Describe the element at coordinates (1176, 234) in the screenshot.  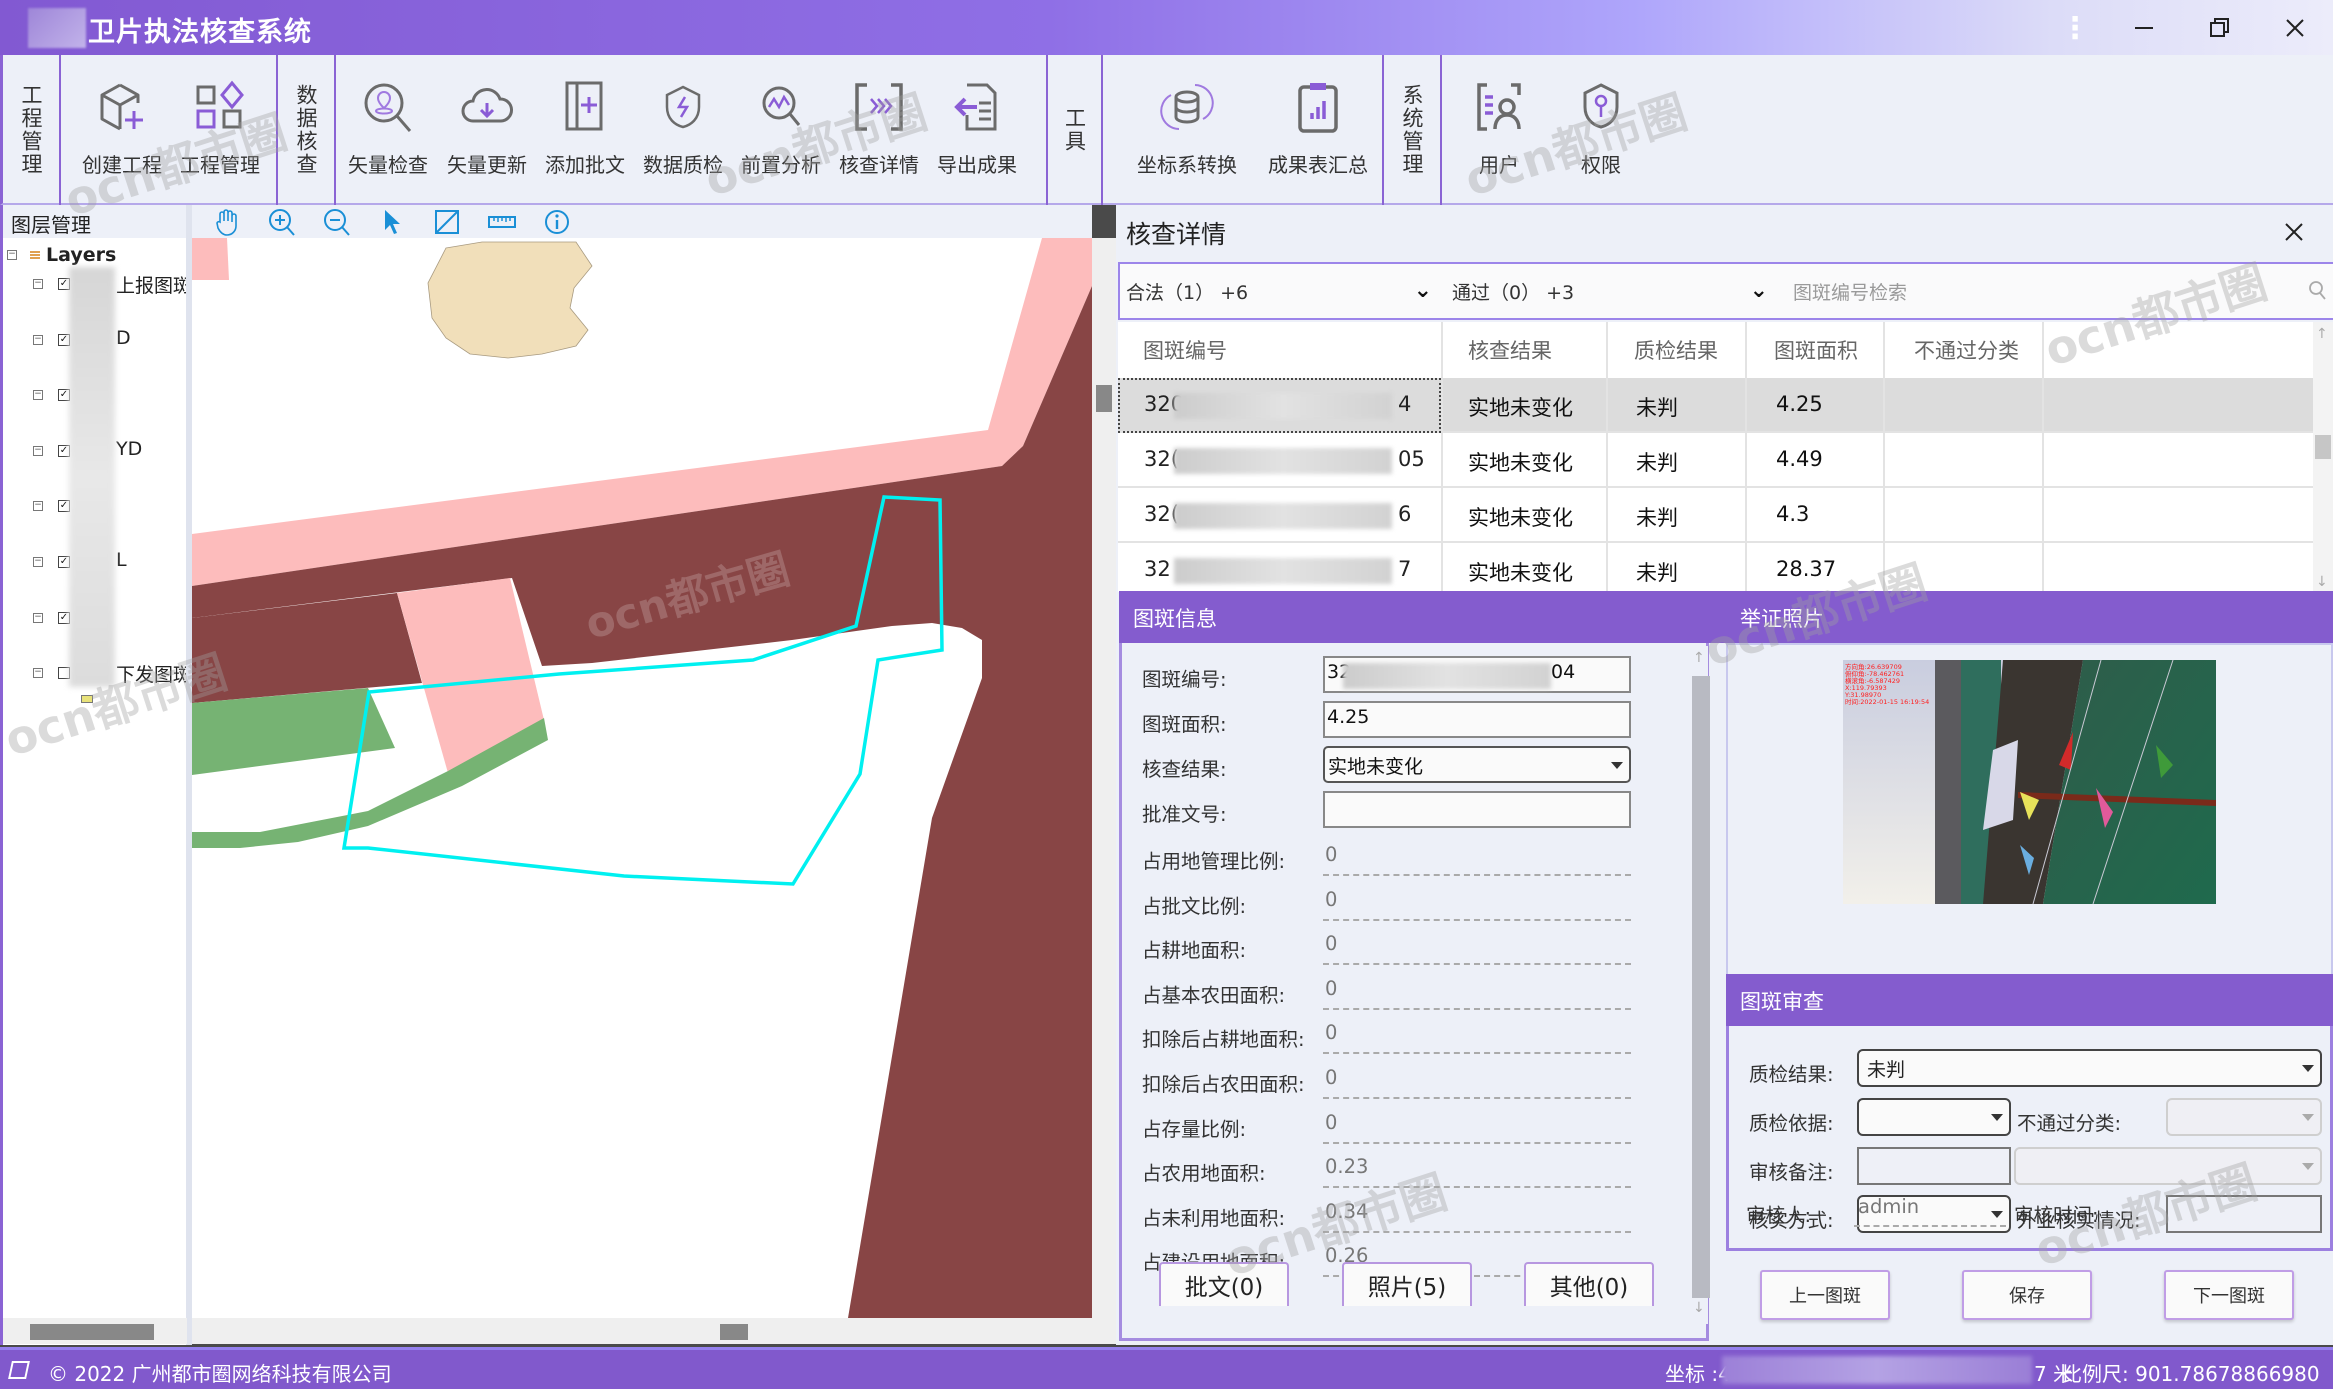
I see `detail-panel-title: 核查详情` at that location.